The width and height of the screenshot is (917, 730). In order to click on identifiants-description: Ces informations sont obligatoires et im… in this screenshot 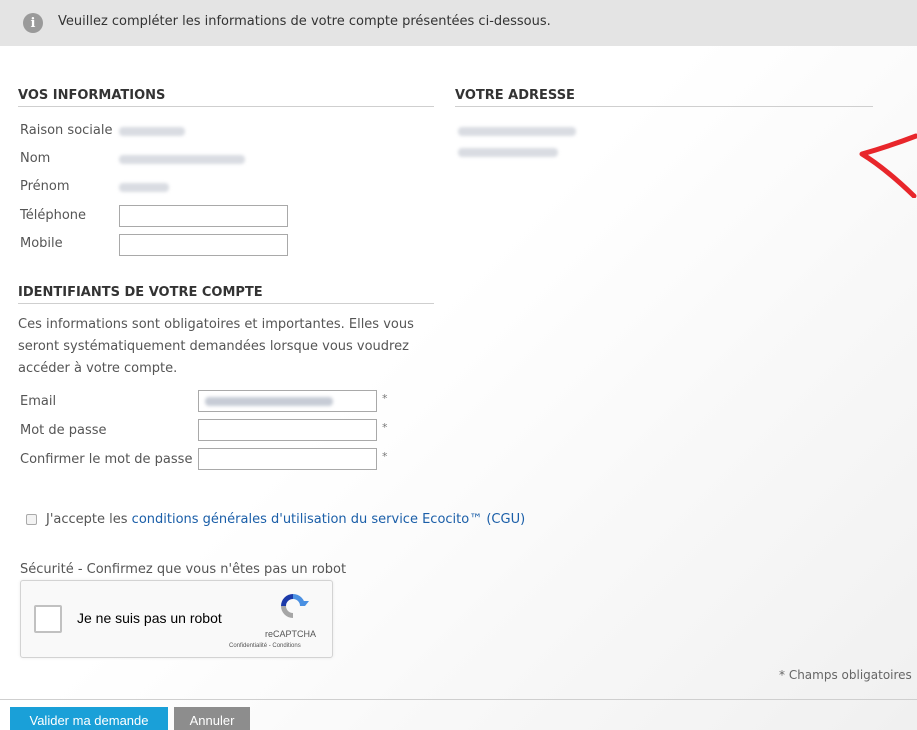, I will do `click(216, 346)`.